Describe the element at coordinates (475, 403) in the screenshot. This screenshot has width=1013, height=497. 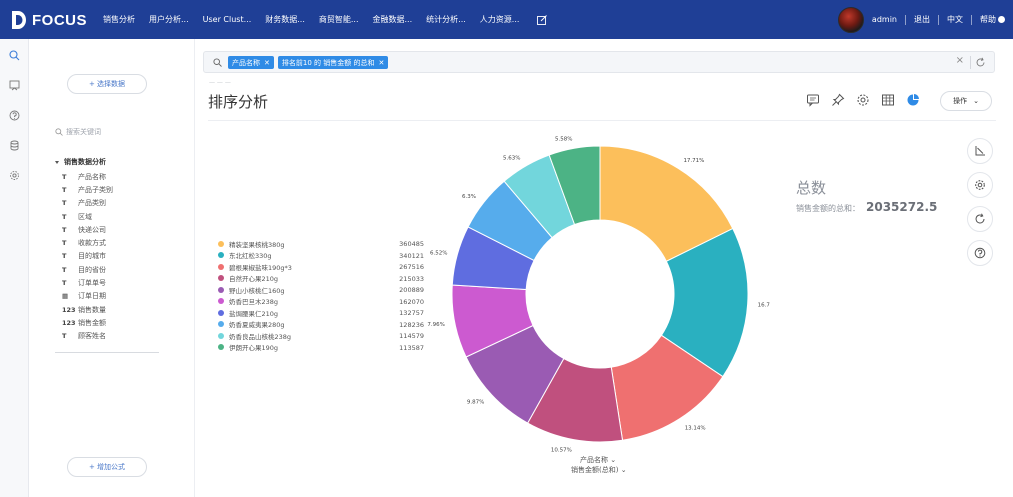
I see `slice-value-label: 9.87%` at that location.